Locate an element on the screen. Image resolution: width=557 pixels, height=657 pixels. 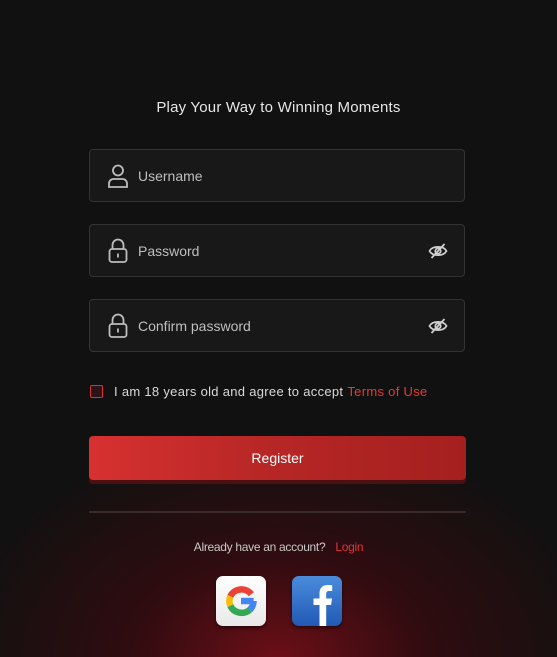
username-input is located at coordinates (273, 175).